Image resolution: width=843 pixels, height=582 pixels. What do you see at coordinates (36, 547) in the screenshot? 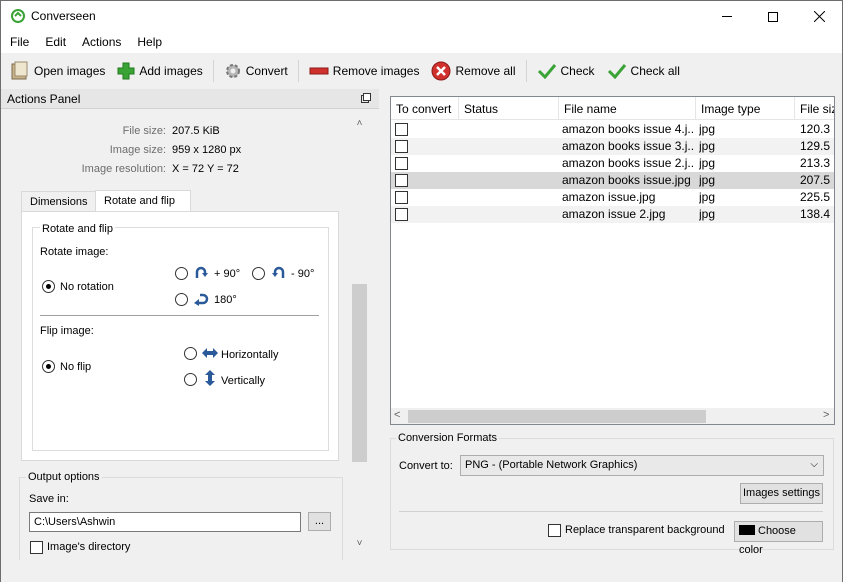
I see `image-directory-checkbox` at bounding box center [36, 547].